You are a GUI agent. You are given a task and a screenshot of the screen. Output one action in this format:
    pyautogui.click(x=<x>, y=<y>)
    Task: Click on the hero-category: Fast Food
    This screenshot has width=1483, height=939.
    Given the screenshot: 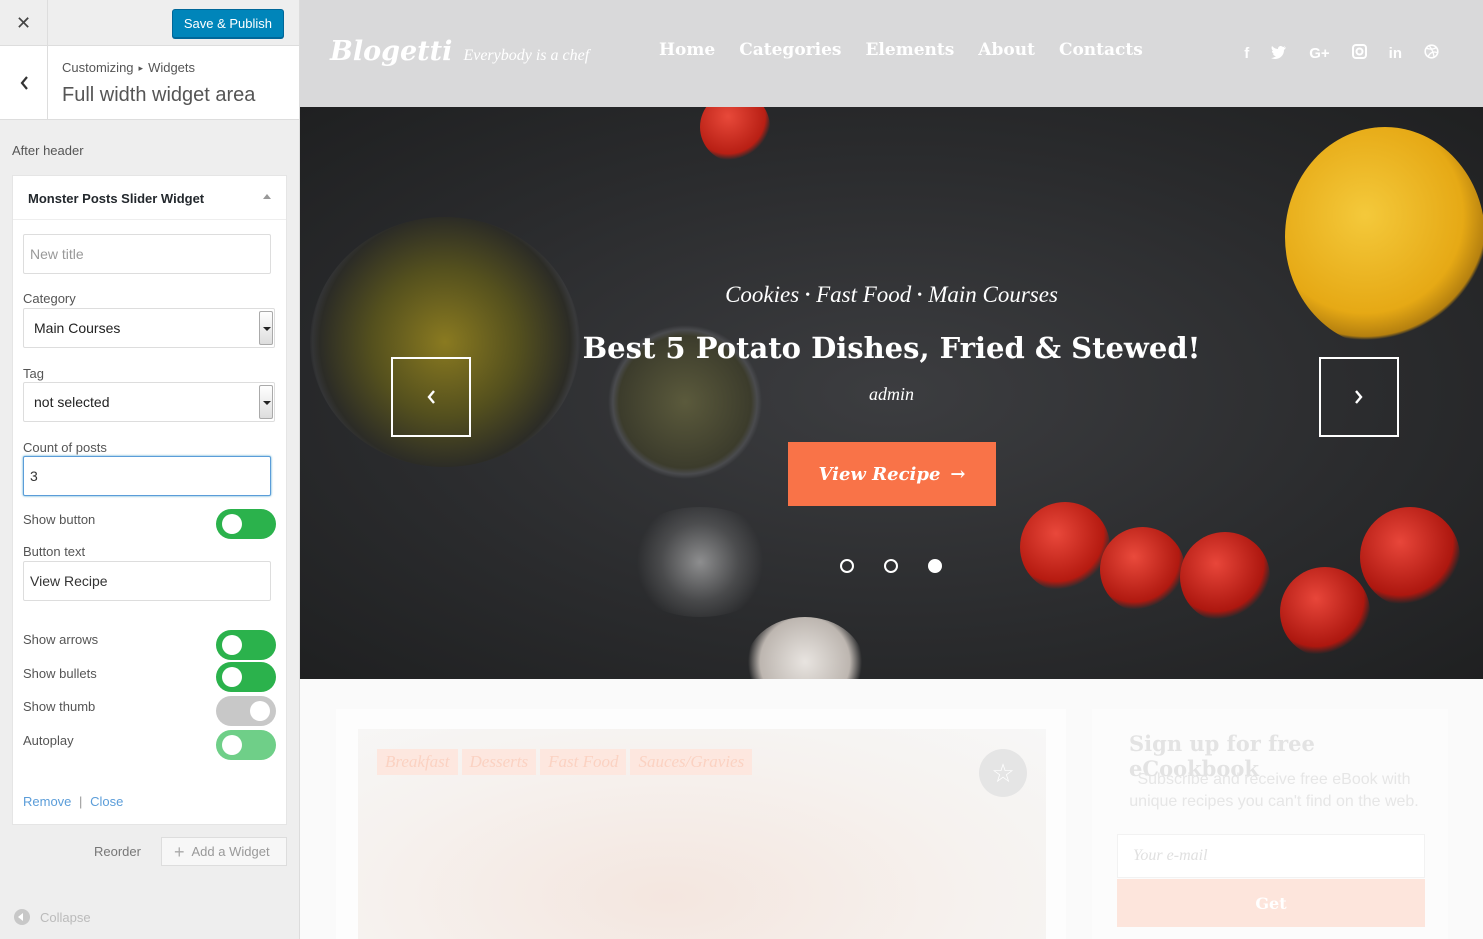 What is the action you would take?
    pyautogui.click(x=863, y=294)
    